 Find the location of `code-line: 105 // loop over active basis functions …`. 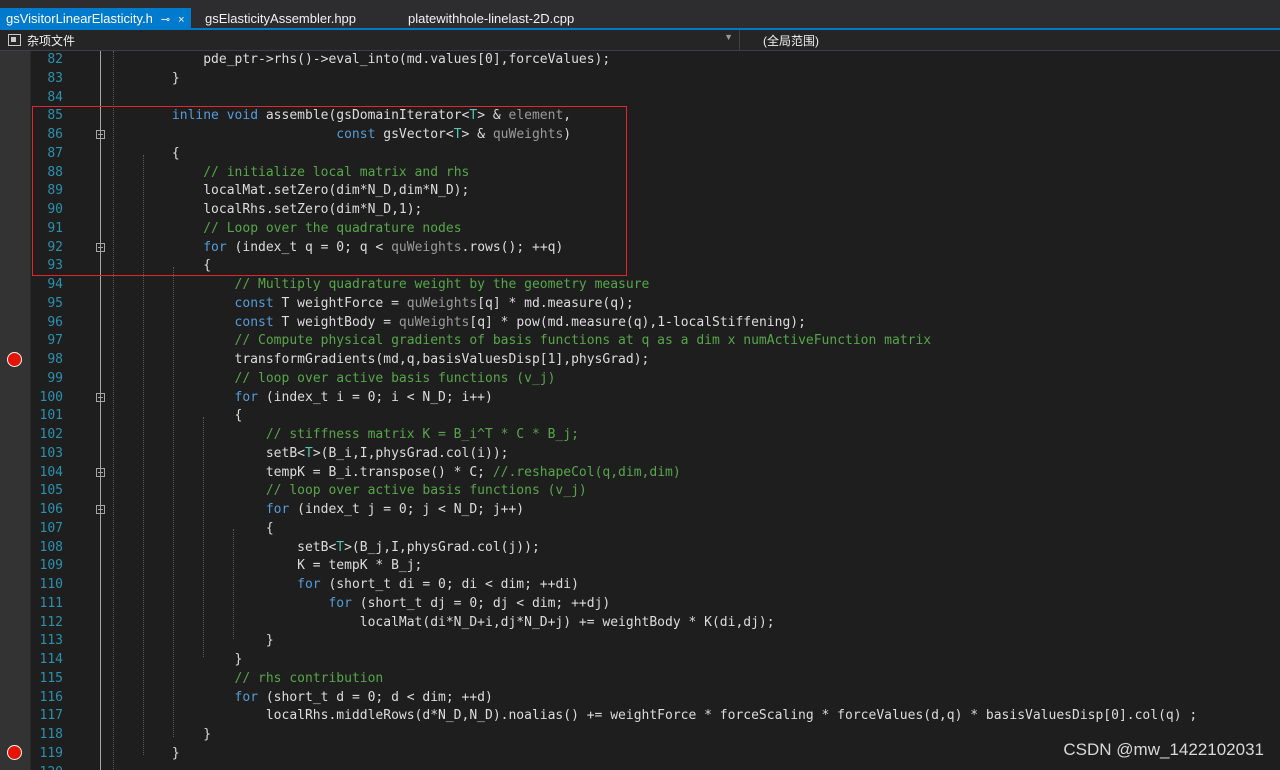

code-line: 105 // loop over active basis functions … is located at coordinates (640, 491).